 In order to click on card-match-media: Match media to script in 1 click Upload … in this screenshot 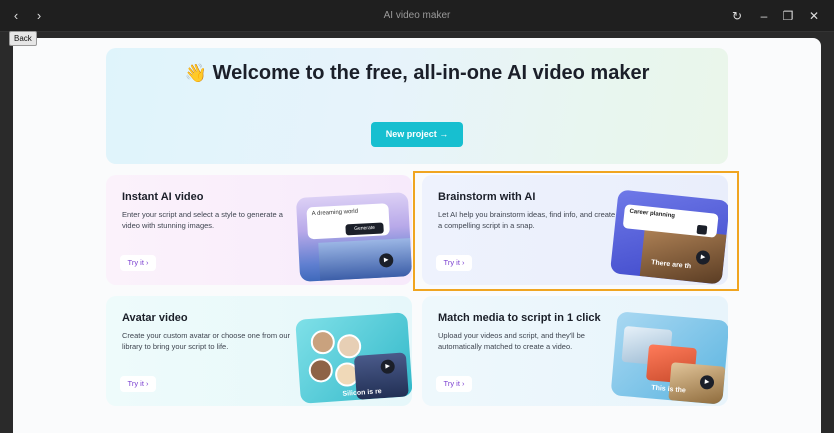, I will do `click(575, 351)`.